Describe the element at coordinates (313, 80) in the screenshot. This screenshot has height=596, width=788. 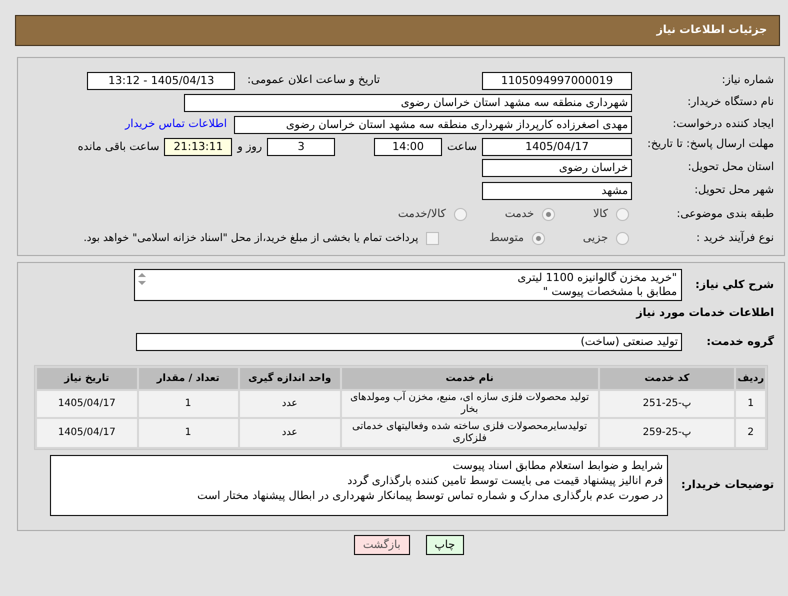
I see `field-label: تاریخ و ساعت اعلان عمومی:` at that location.